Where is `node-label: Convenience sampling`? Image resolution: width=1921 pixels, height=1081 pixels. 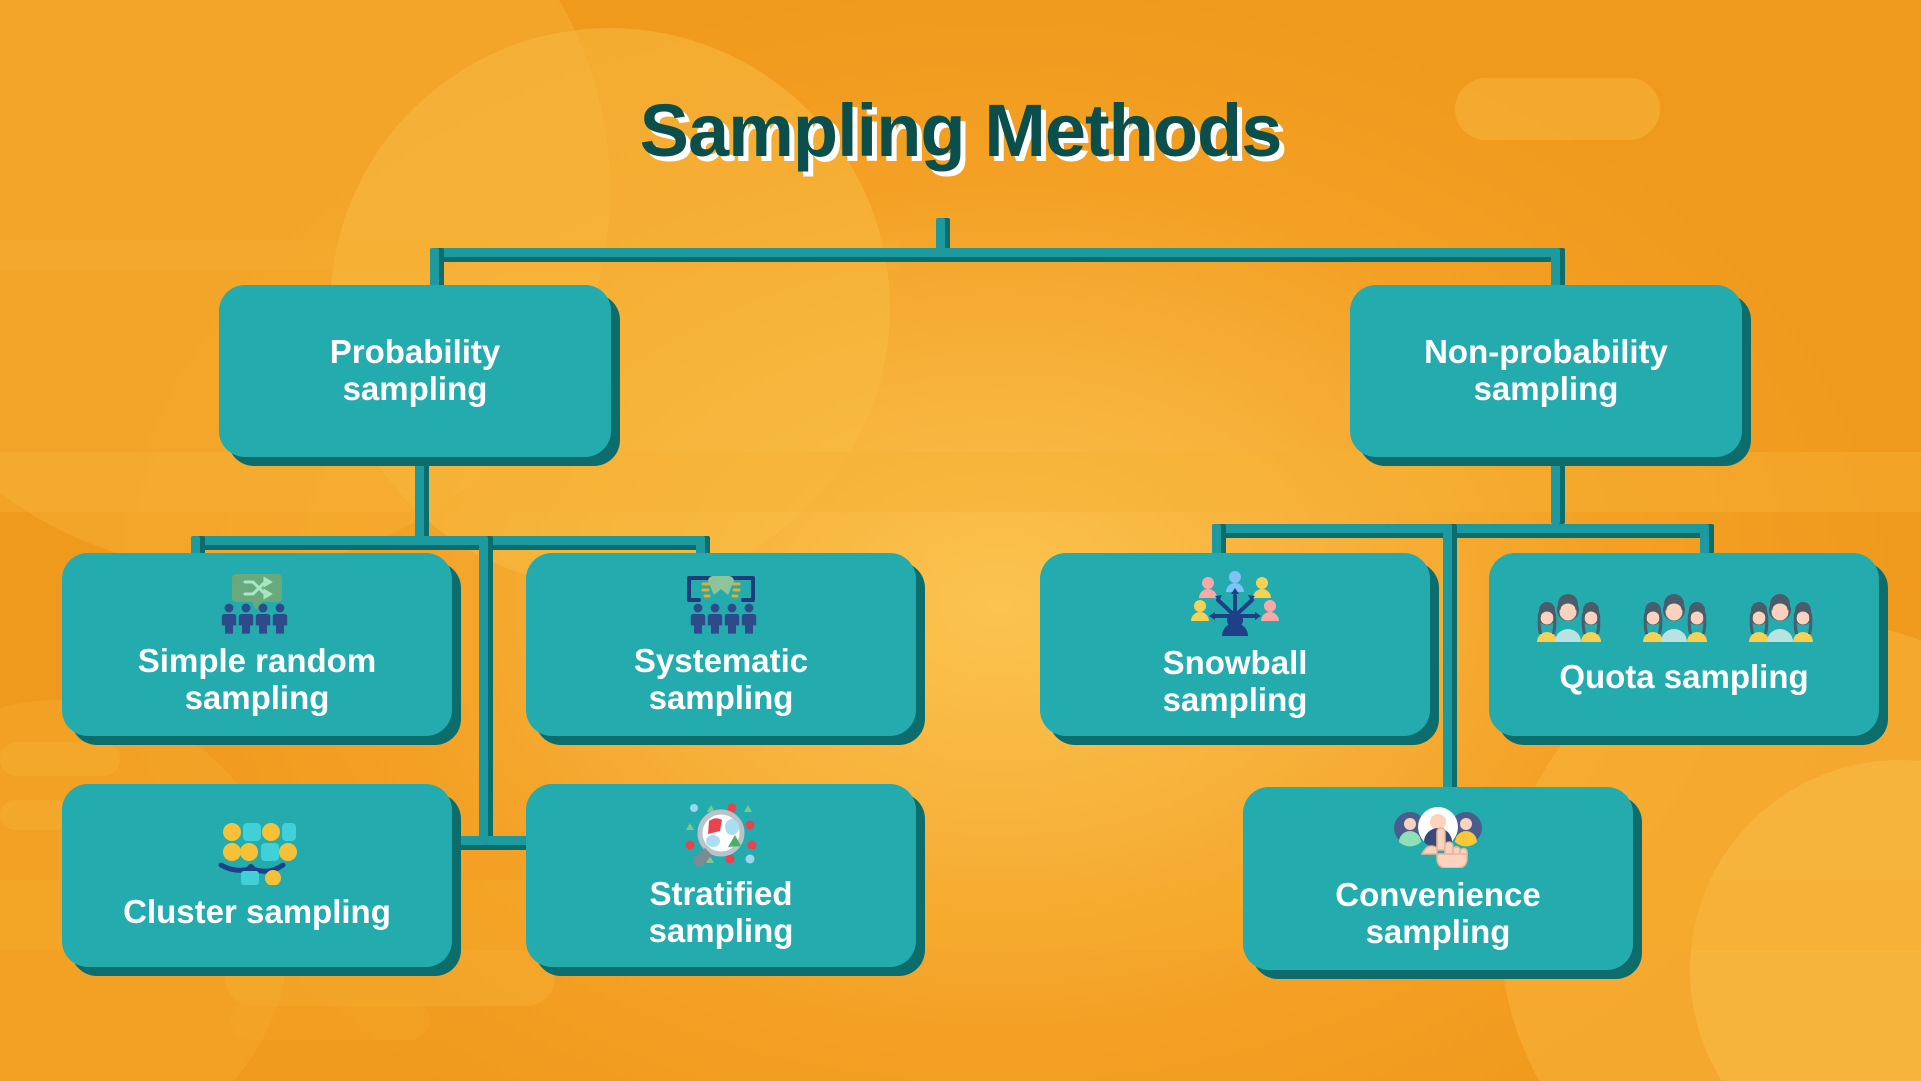 node-label: Convenience sampling is located at coordinates (1438, 913).